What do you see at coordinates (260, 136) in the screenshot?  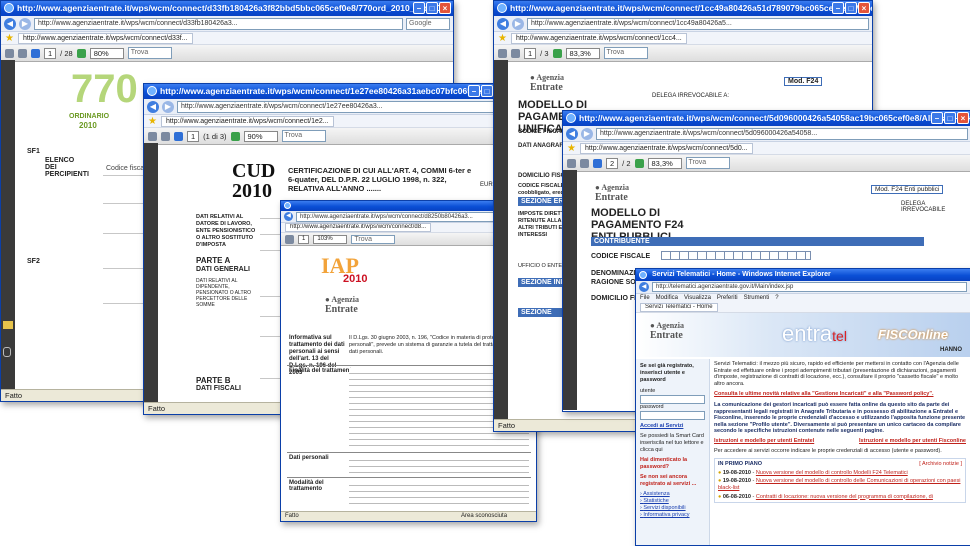 I see `zoom-select: 90%` at bounding box center [260, 136].